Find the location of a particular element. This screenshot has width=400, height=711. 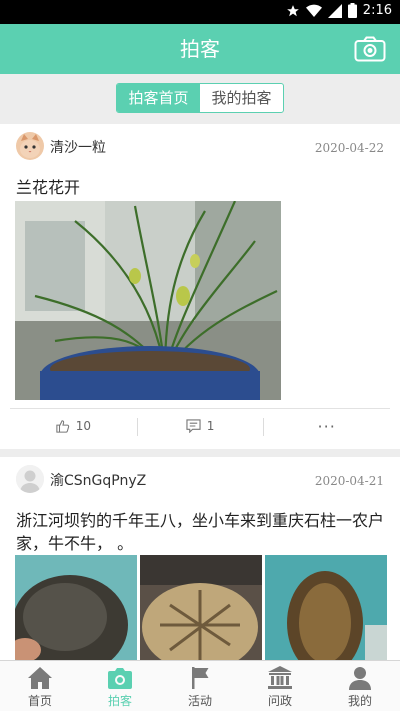

cat-avatar-icon is located at coordinates (30, 146).